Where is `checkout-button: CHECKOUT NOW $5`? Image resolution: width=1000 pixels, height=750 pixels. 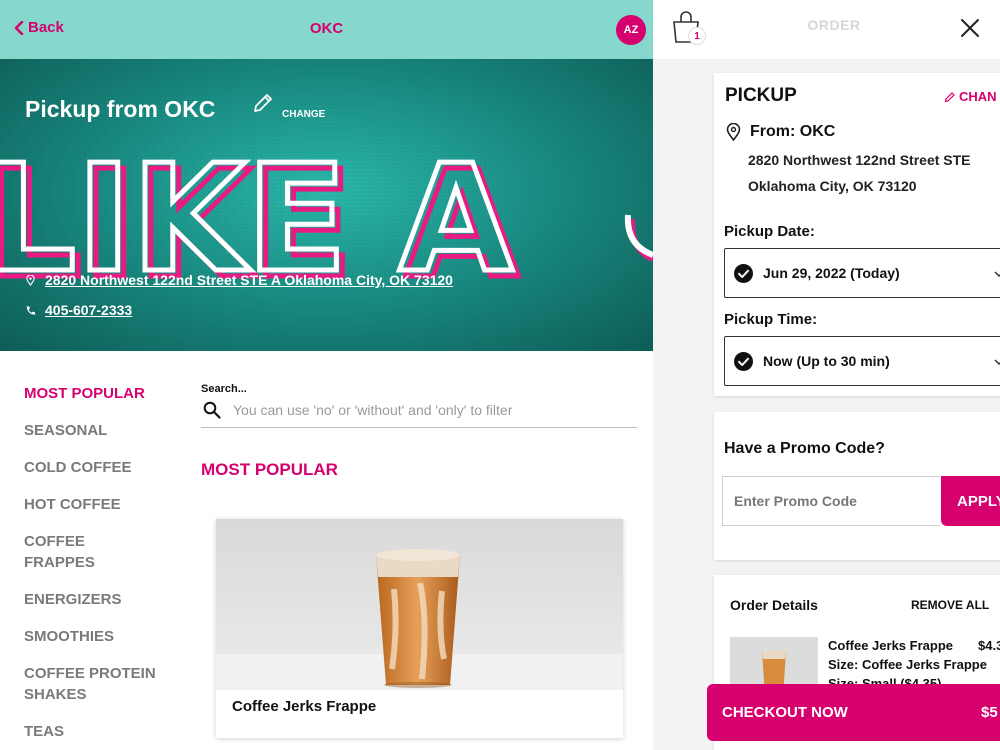 checkout-button: CHECKOUT NOW $5 is located at coordinates (853, 712).